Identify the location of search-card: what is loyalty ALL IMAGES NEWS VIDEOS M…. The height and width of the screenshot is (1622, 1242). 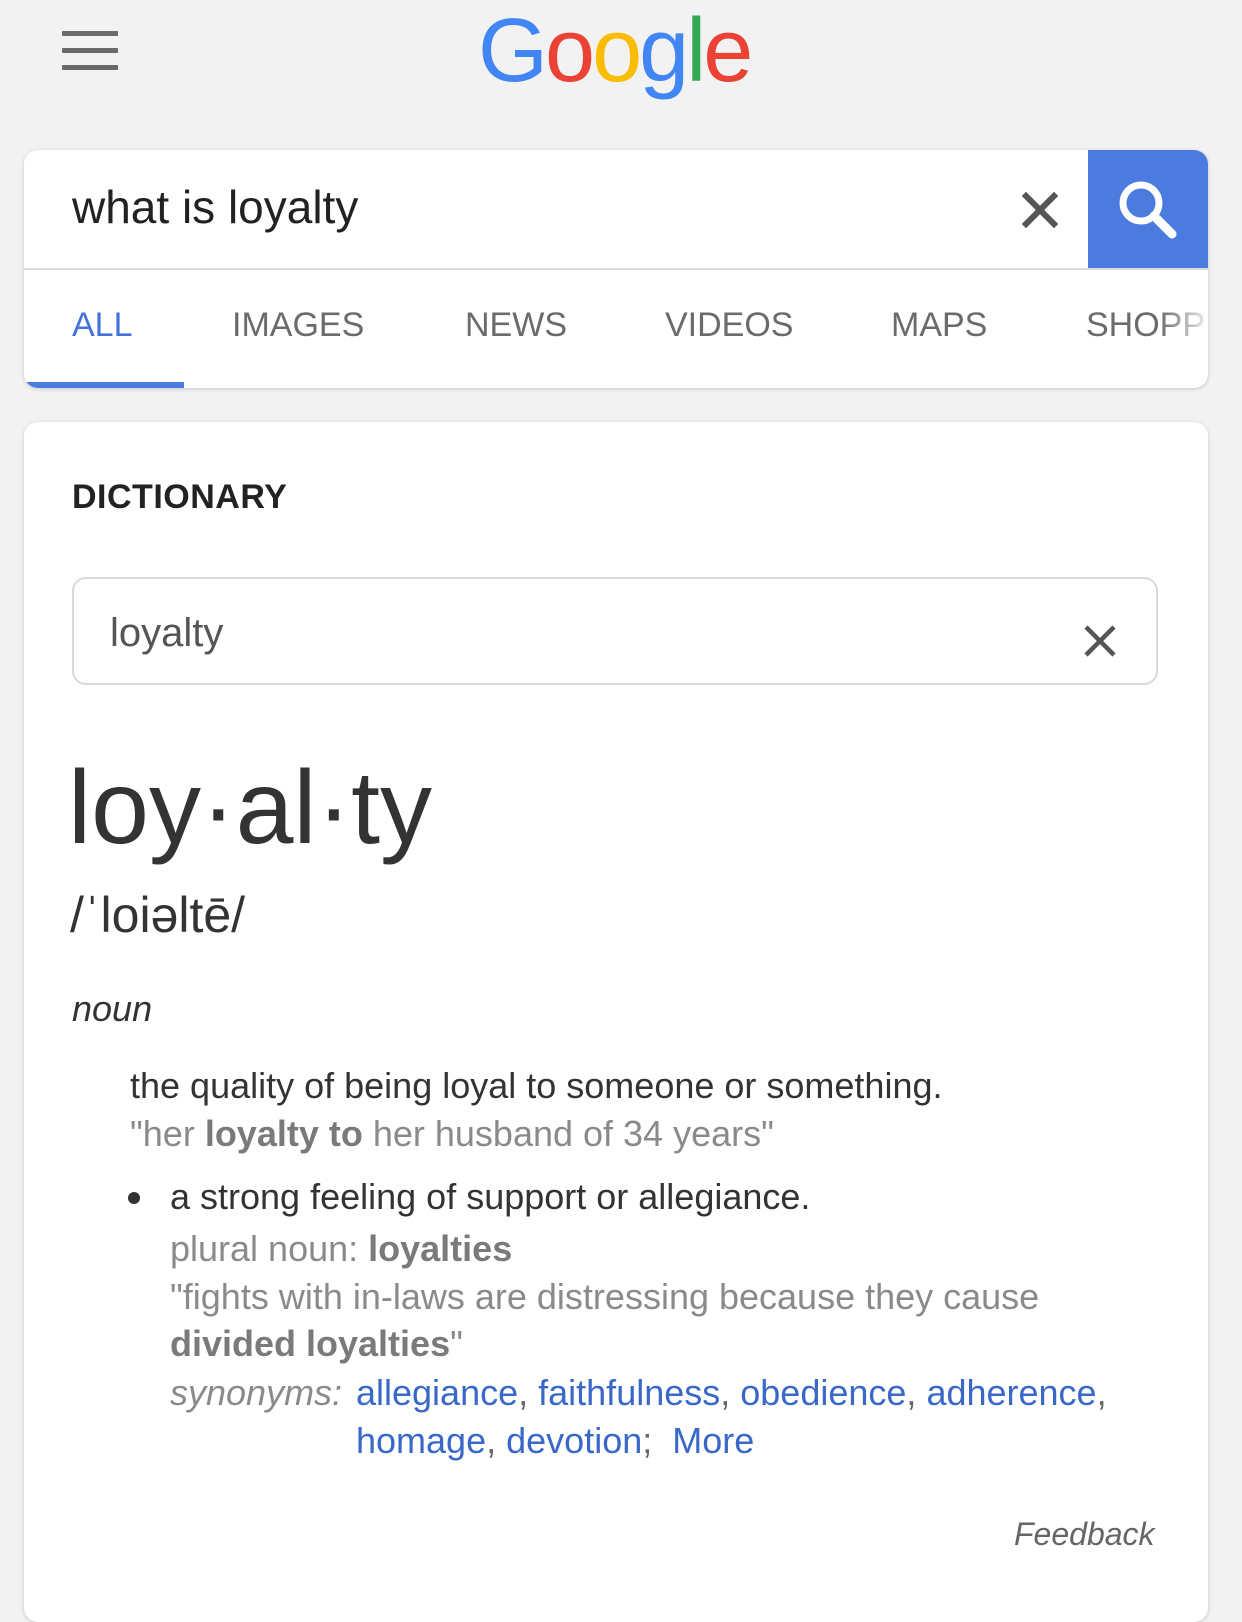
(616, 269).